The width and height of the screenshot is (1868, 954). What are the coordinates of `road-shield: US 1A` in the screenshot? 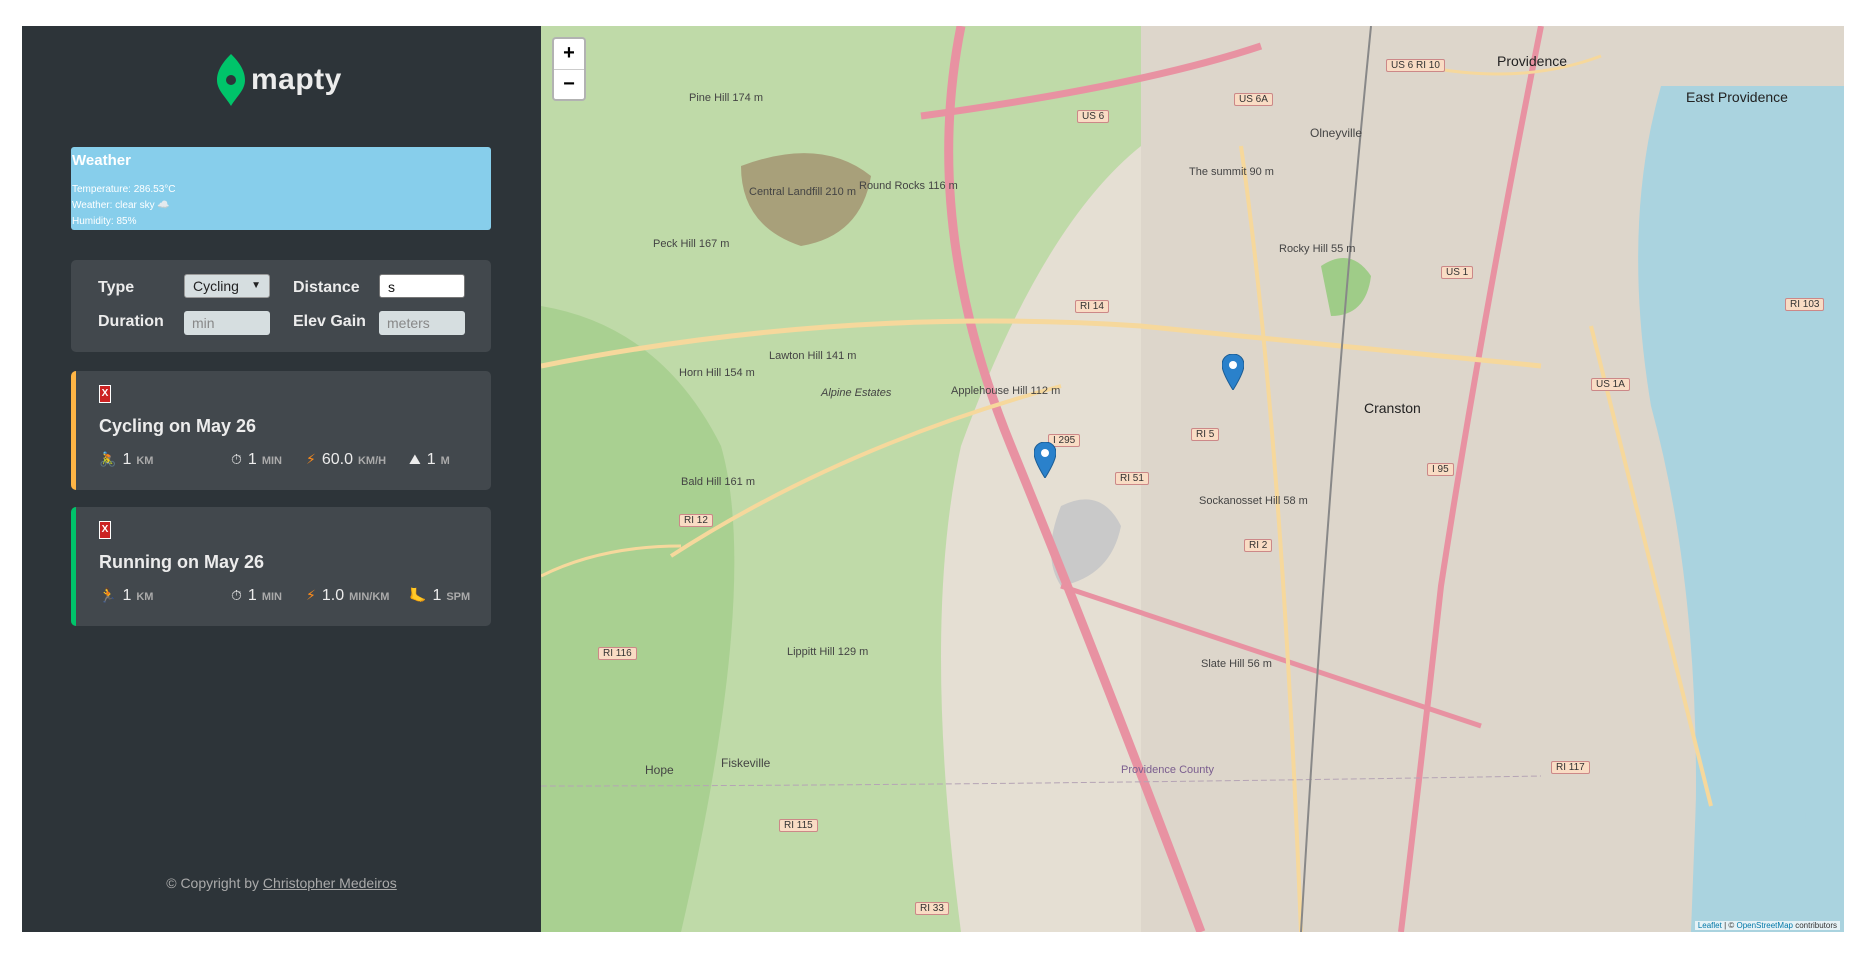 It's located at (1610, 384).